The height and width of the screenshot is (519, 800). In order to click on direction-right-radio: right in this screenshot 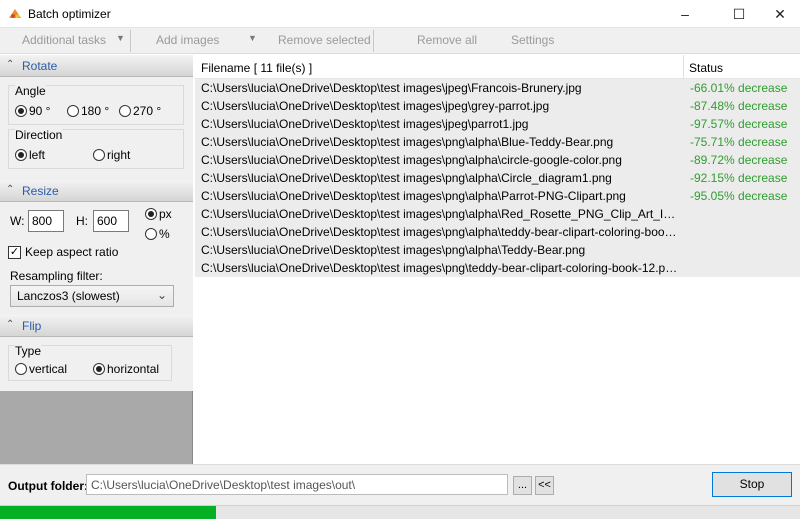, I will do `click(111, 155)`.